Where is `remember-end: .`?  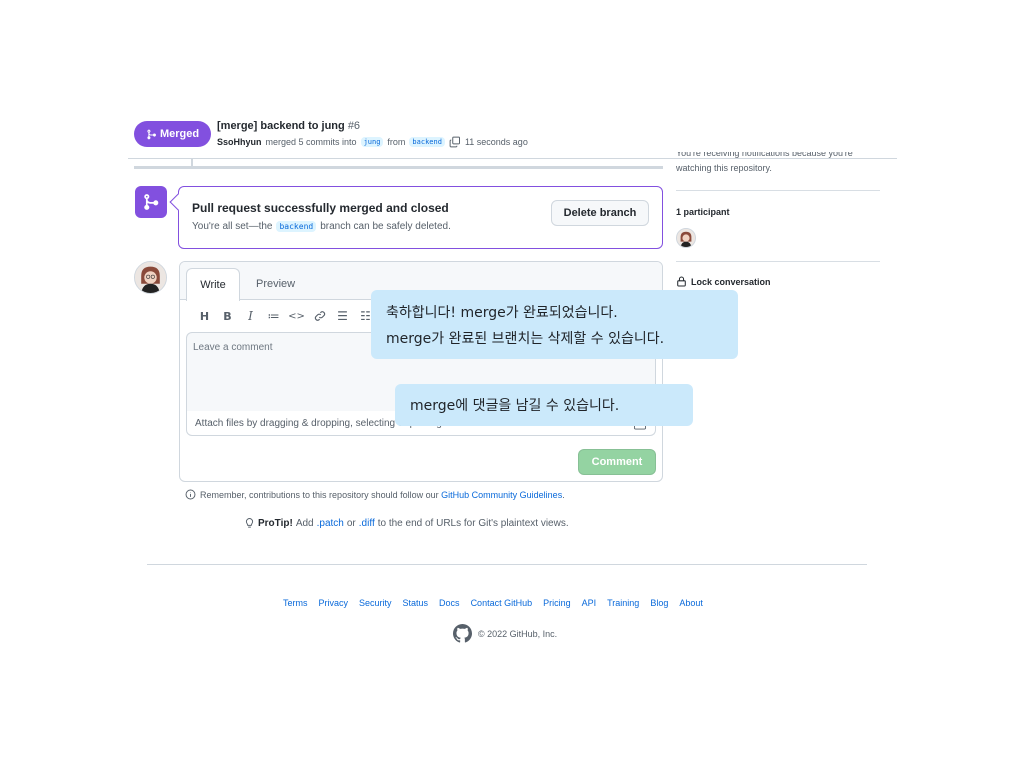
remember-end: . is located at coordinates (563, 494).